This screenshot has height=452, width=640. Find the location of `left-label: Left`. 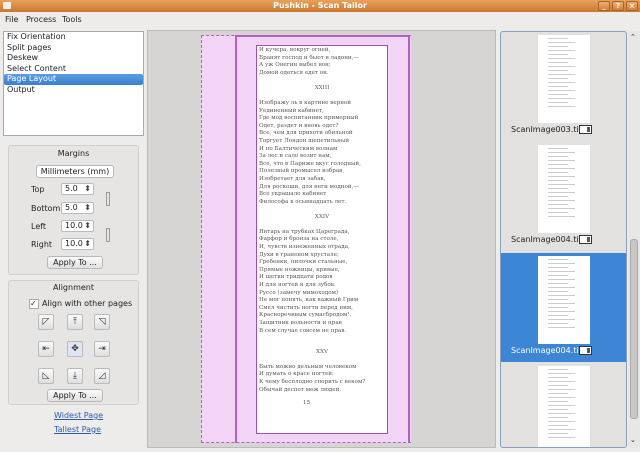

left-label: Left is located at coordinates (39, 226).